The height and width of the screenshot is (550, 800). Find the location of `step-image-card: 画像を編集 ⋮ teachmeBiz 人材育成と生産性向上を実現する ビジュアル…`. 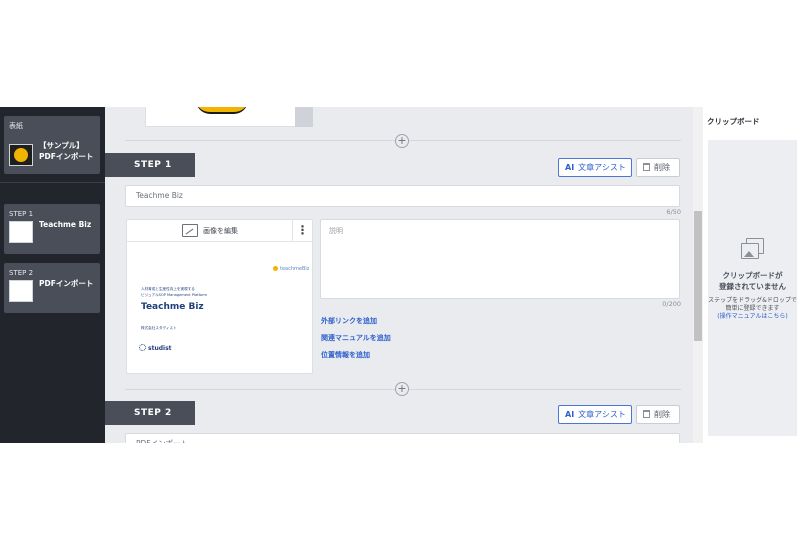

step-image-card: 画像を編集 ⋮ teachmeBiz 人材育成と生産性向上を実現する ビジュアル… is located at coordinates (219, 296).